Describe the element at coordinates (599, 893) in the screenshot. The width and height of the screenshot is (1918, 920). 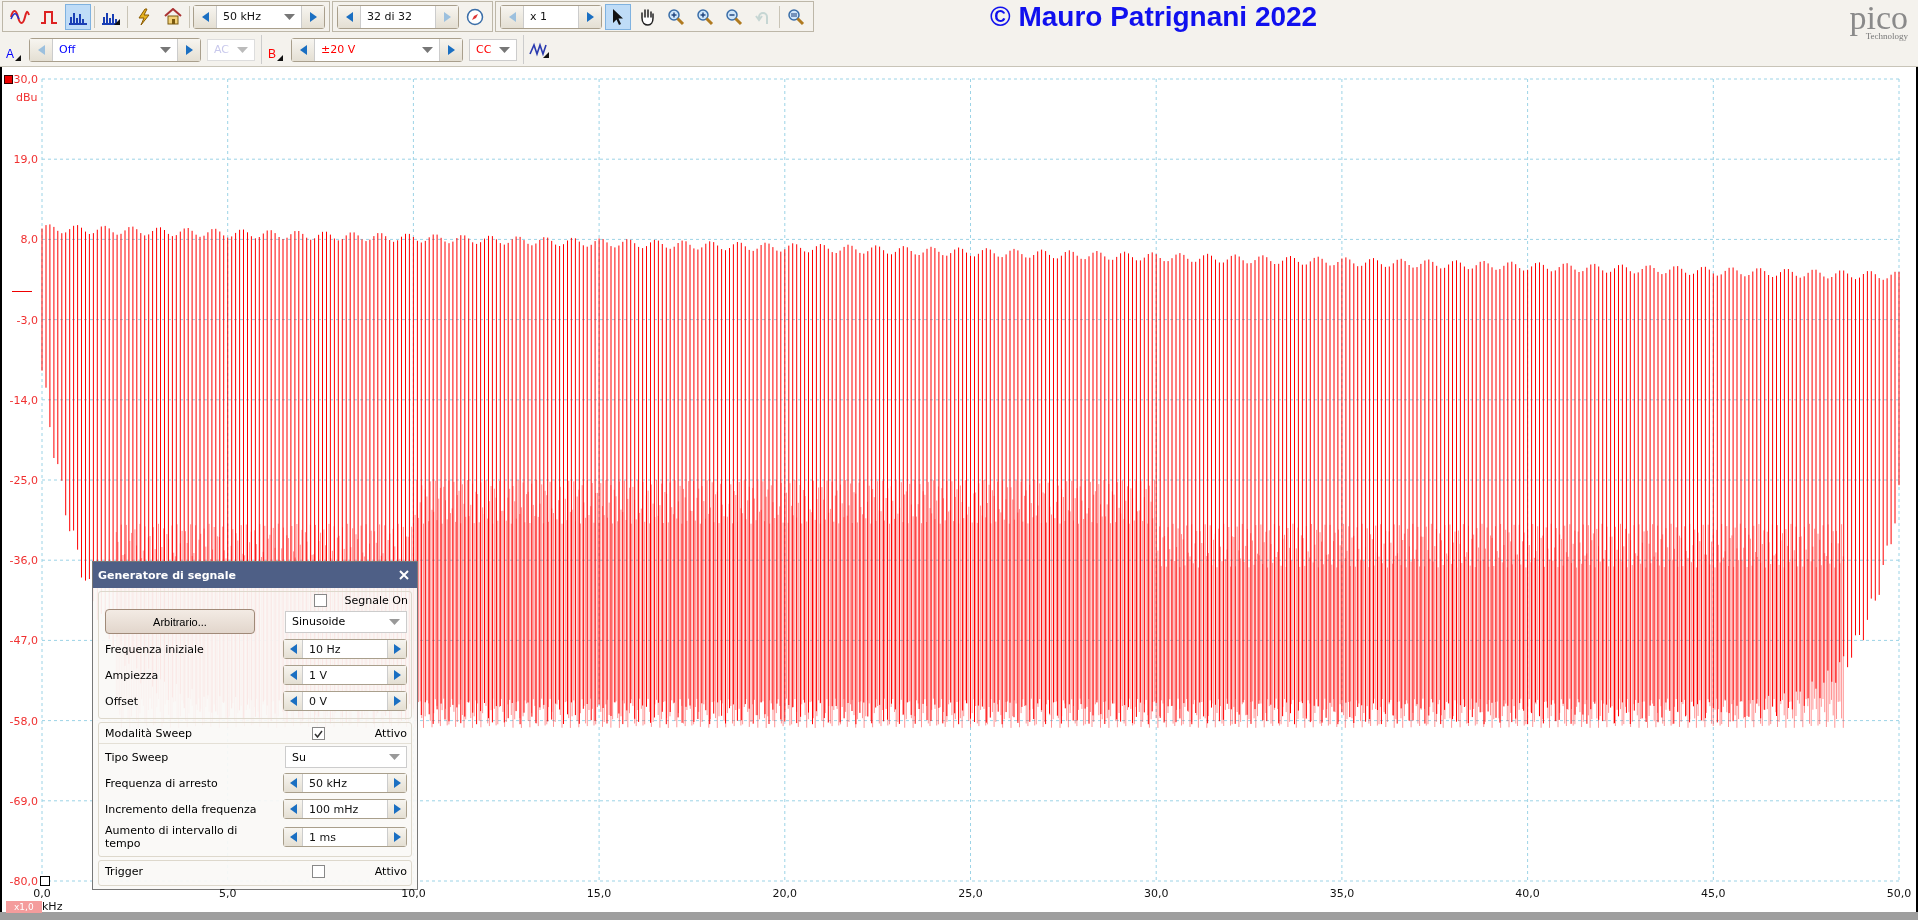
I see `x-axis-label: 15,0` at that location.